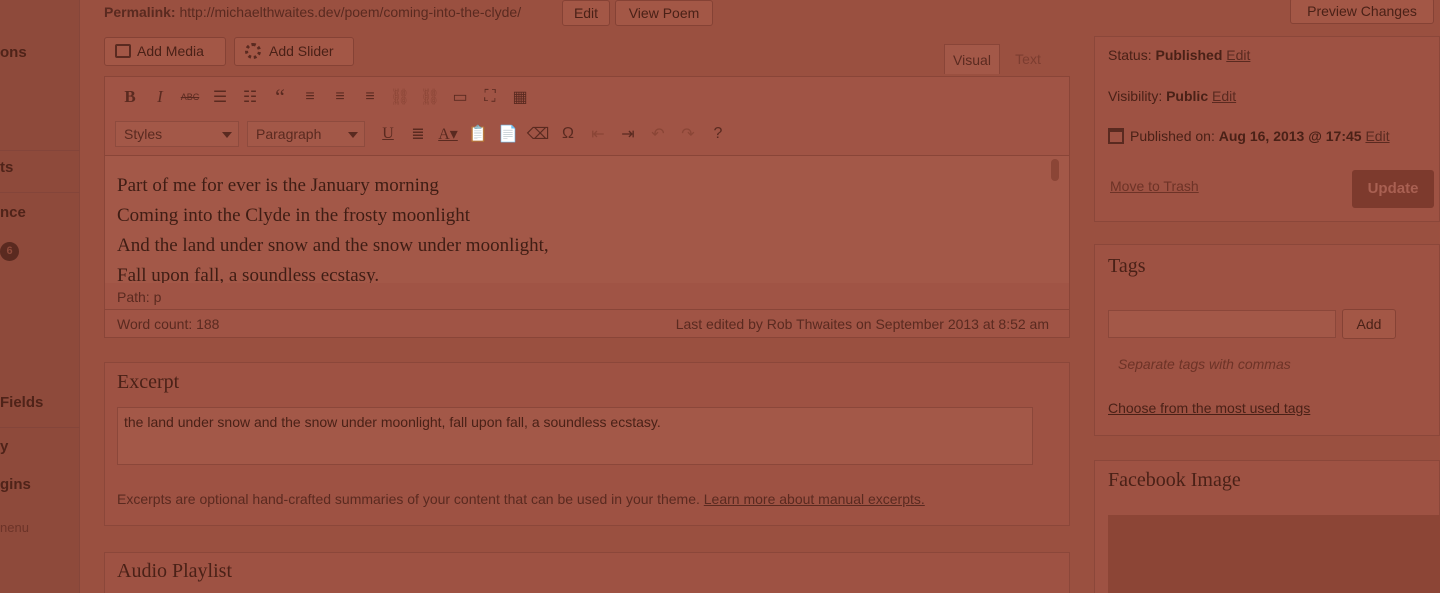 Image resolution: width=1440 pixels, height=593 pixels. What do you see at coordinates (587, 572) in the screenshot?
I see `audio-playlist-box: Audio Playlist` at bounding box center [587, 572].